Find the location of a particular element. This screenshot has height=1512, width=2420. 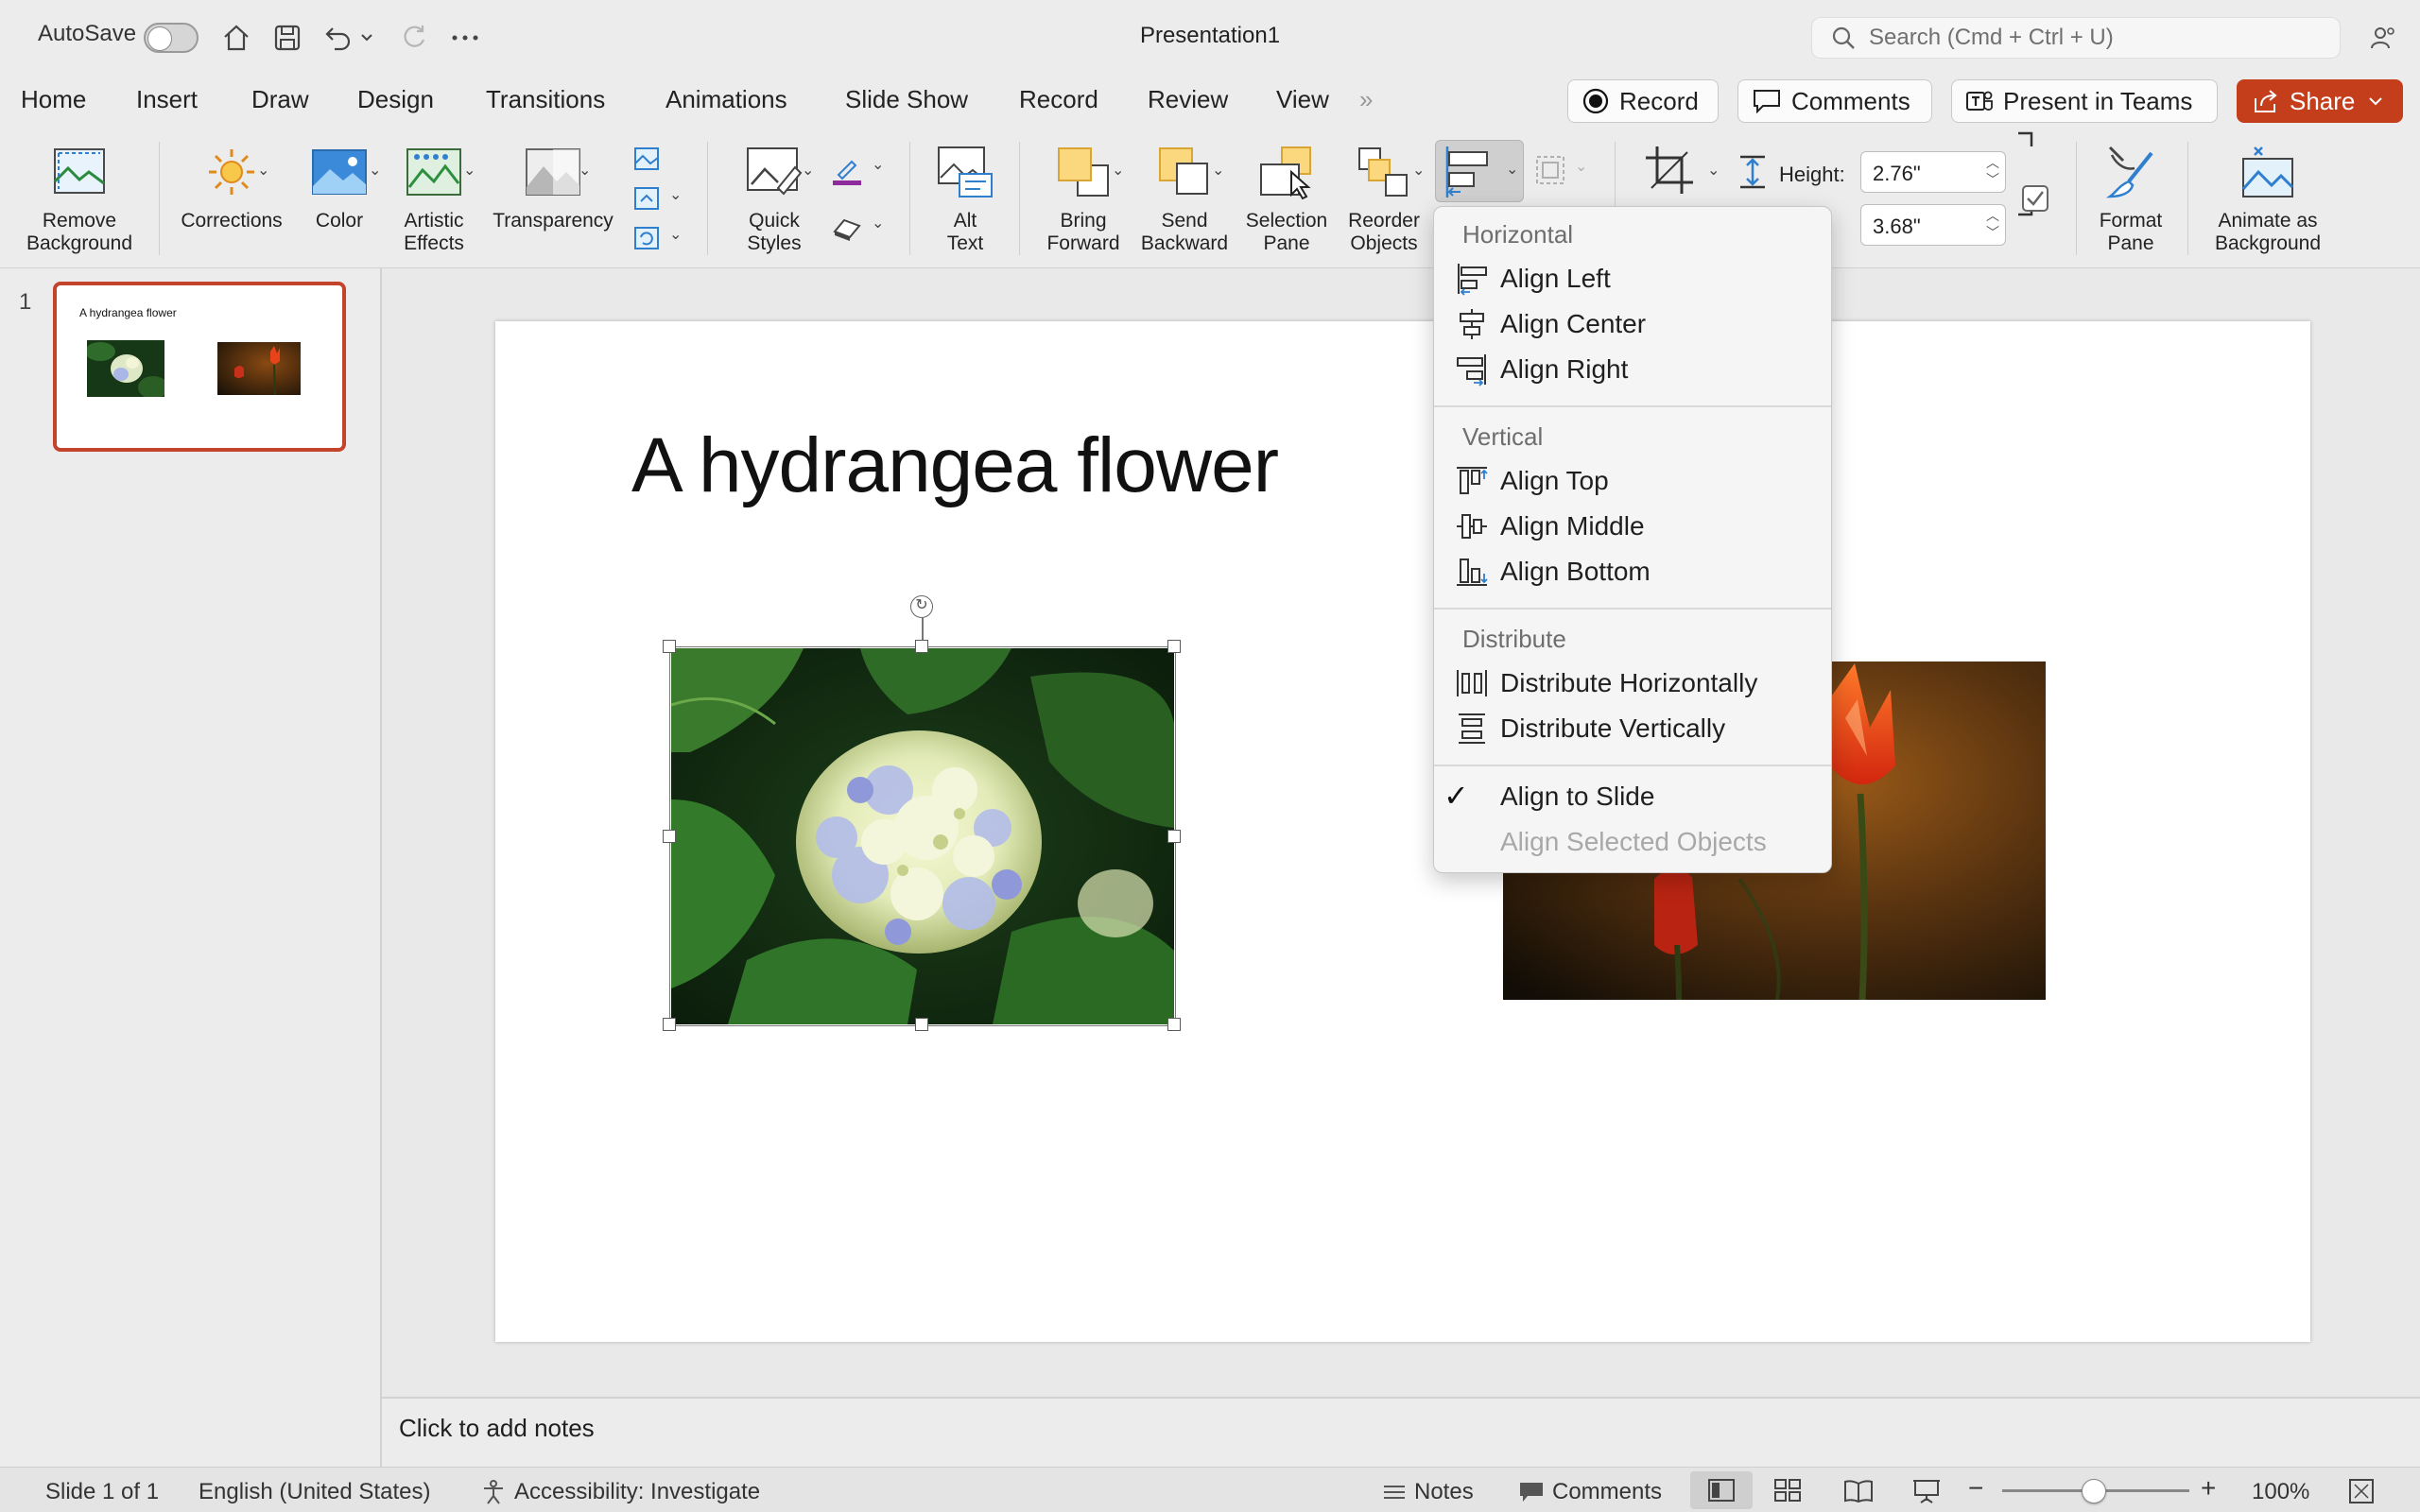

tab-transitions: Transitions is located at coordinates (545, 99).